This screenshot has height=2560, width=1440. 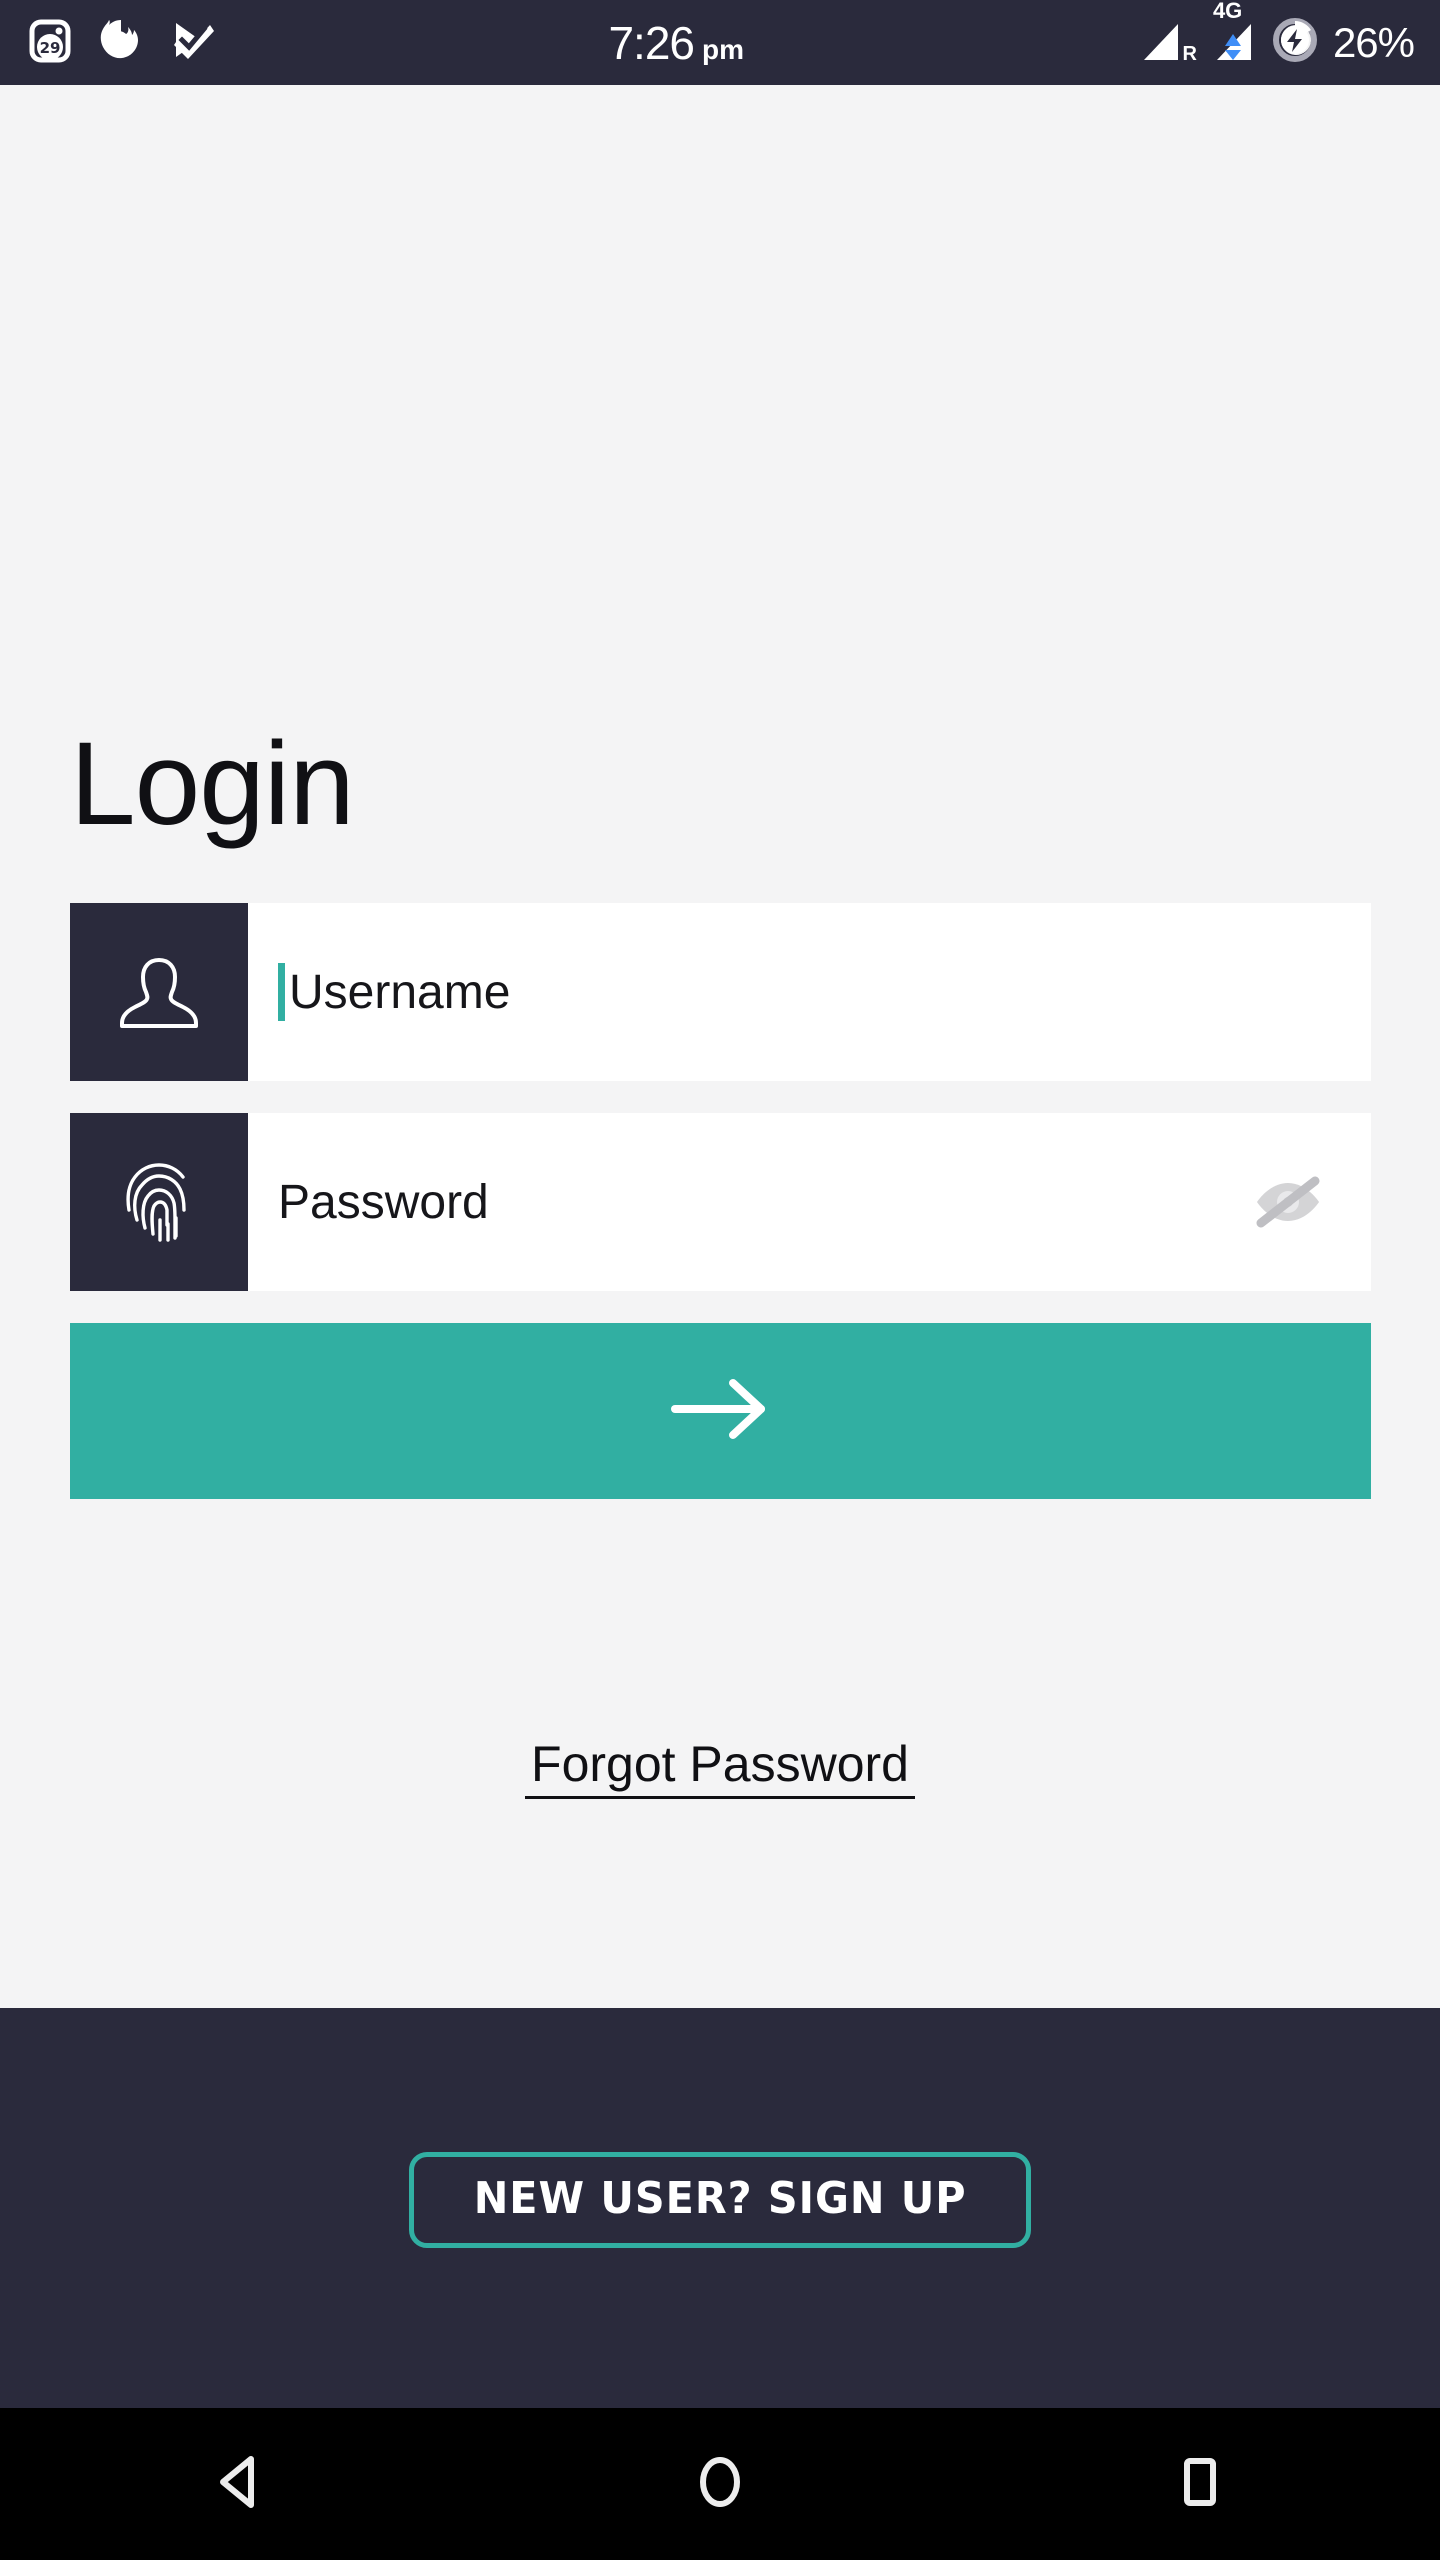 What do you see at coordinates (383, 1202) in the screenshot?
I see `password-placeholder: Password` at bounding box center [383, 1202].